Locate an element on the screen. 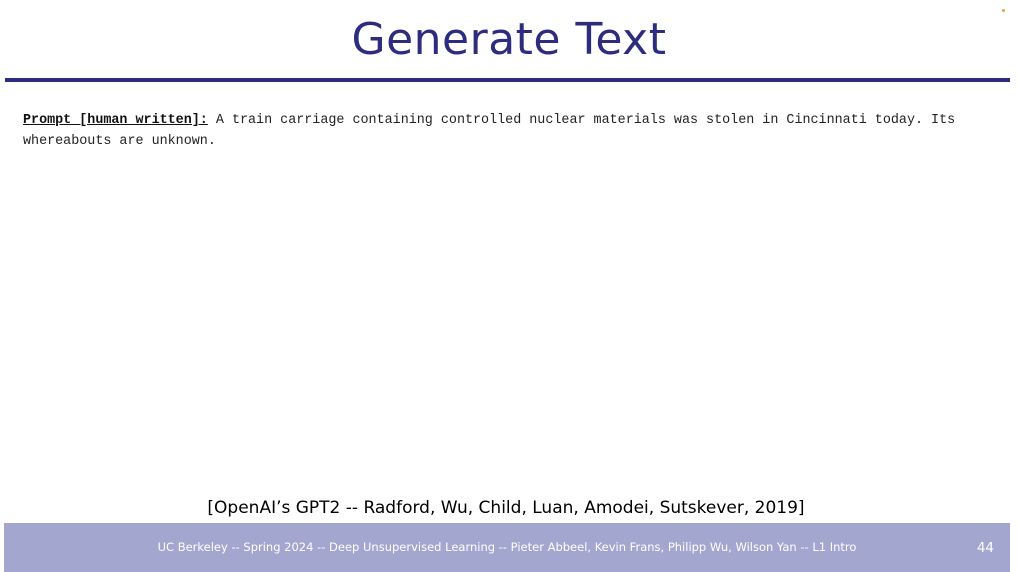 The width and height of the screenshot is (1018, 572). prompt-label: Prompt [human written]: is located at coordinates (115, 120).